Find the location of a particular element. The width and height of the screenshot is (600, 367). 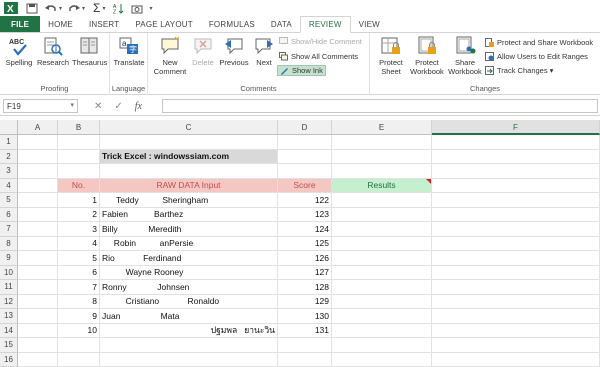

tab-page-layout: PAGE LAYOUT is located at coordinates (163, 24).